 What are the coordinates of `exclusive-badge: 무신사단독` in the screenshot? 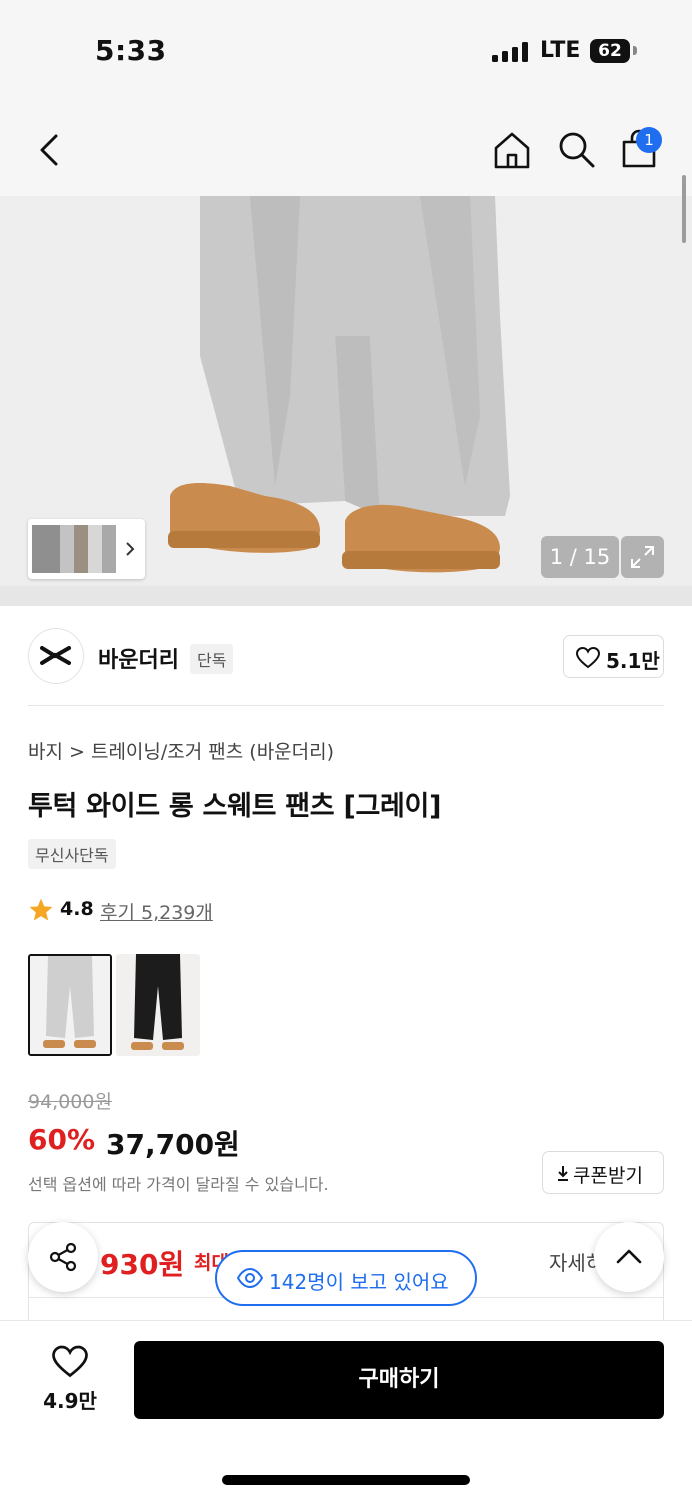 It's located at (72, 854).